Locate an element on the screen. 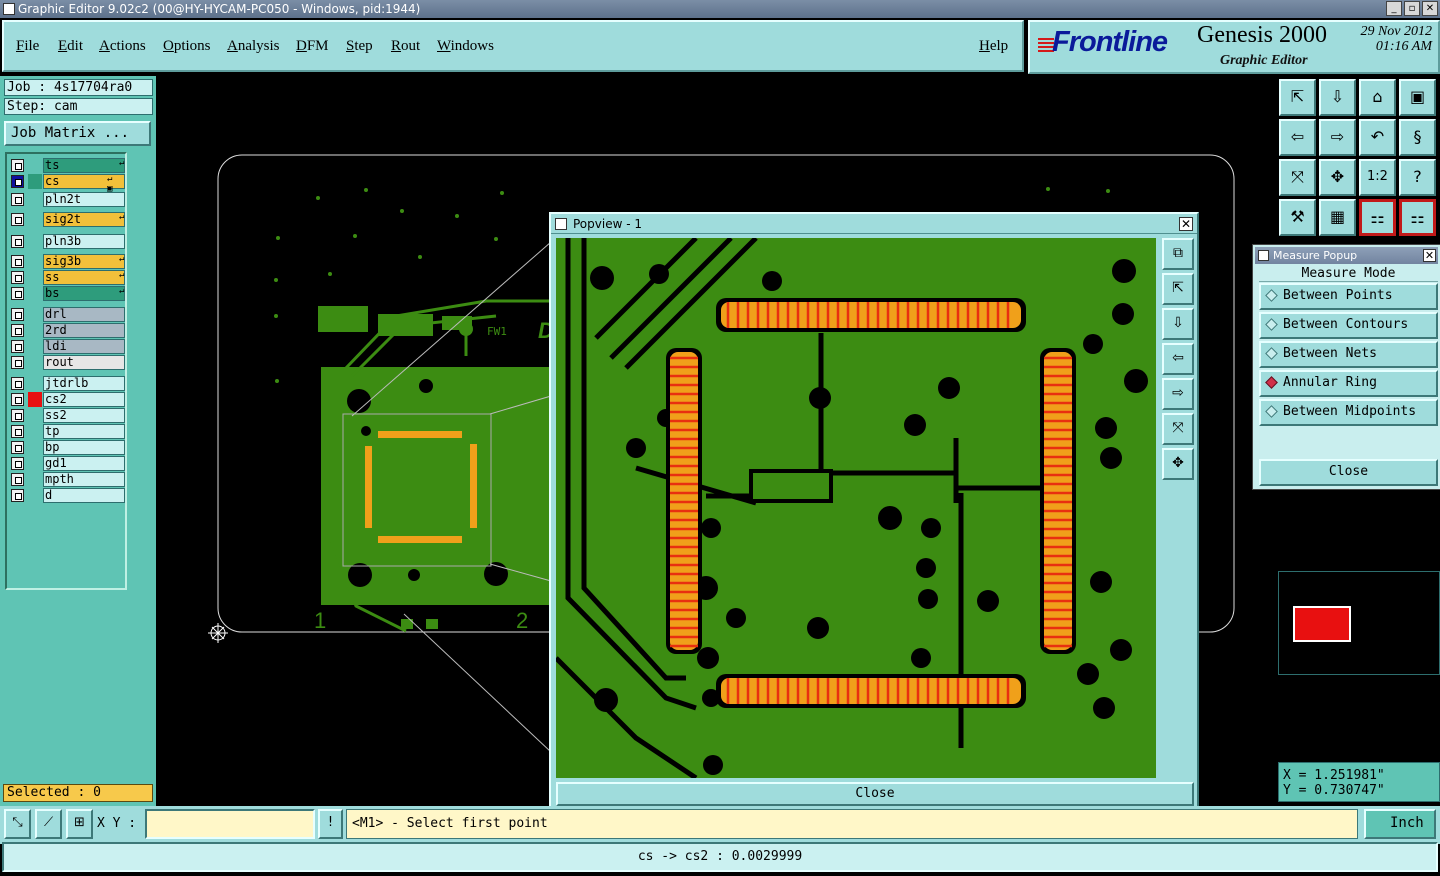 The width and height of the screenshot is (1440, 876). popview-close-icon: ✕ is located at coordinates (1186, 224).